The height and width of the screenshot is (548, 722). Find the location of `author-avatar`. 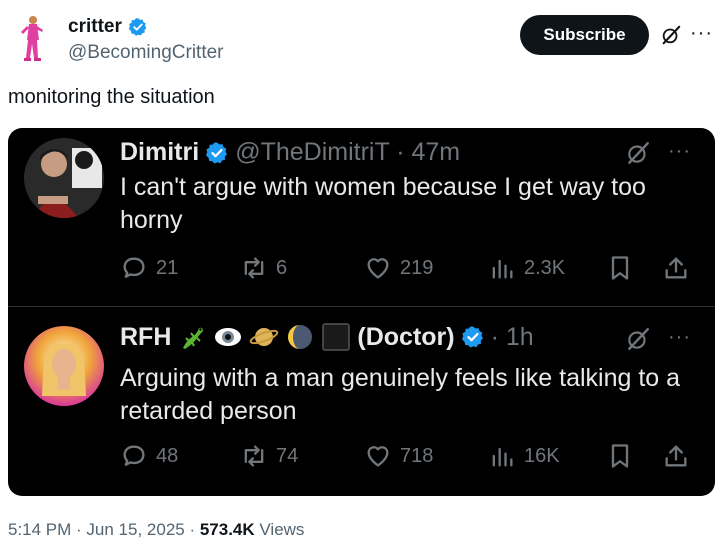

author-avatar is located at coordinates (32, 40).